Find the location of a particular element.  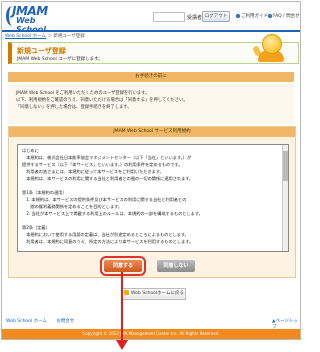

mascot-avatar-icon is located at coordinates (271, 48).